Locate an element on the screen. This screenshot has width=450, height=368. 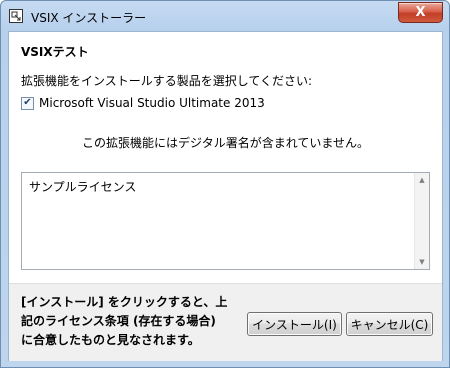
product-item: ✔ Microsoft Visual Studio Ultimate 2013 is located at coordinates (143, 103).